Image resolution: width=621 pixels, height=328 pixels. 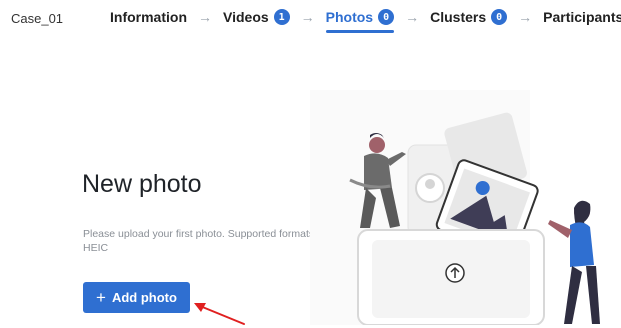 What do you see at coordinates (219, 314) in the screenshot?
I see `annotation-arrow-icon` at bounding box center [219, 314].